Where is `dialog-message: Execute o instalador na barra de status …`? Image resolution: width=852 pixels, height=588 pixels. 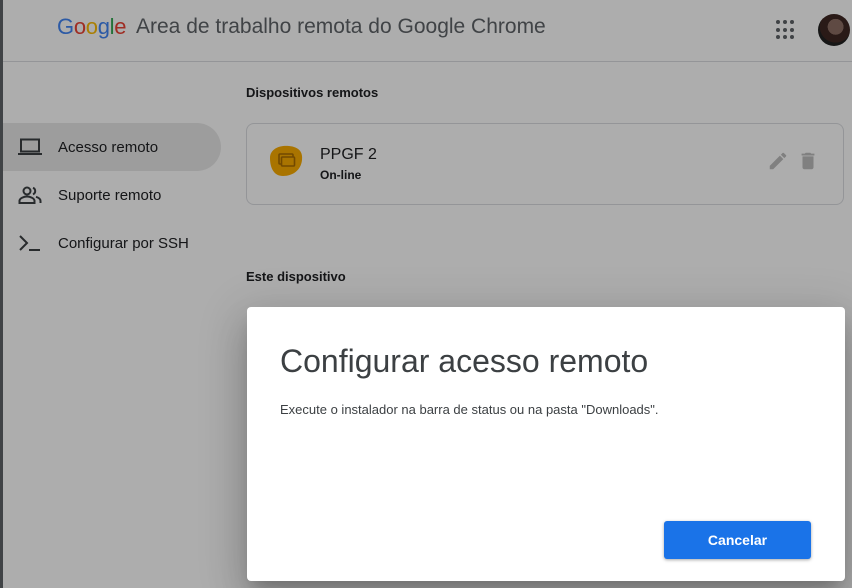
dialog-message: Execute o instalador na barra de status … is located at coordinates (469, 409).